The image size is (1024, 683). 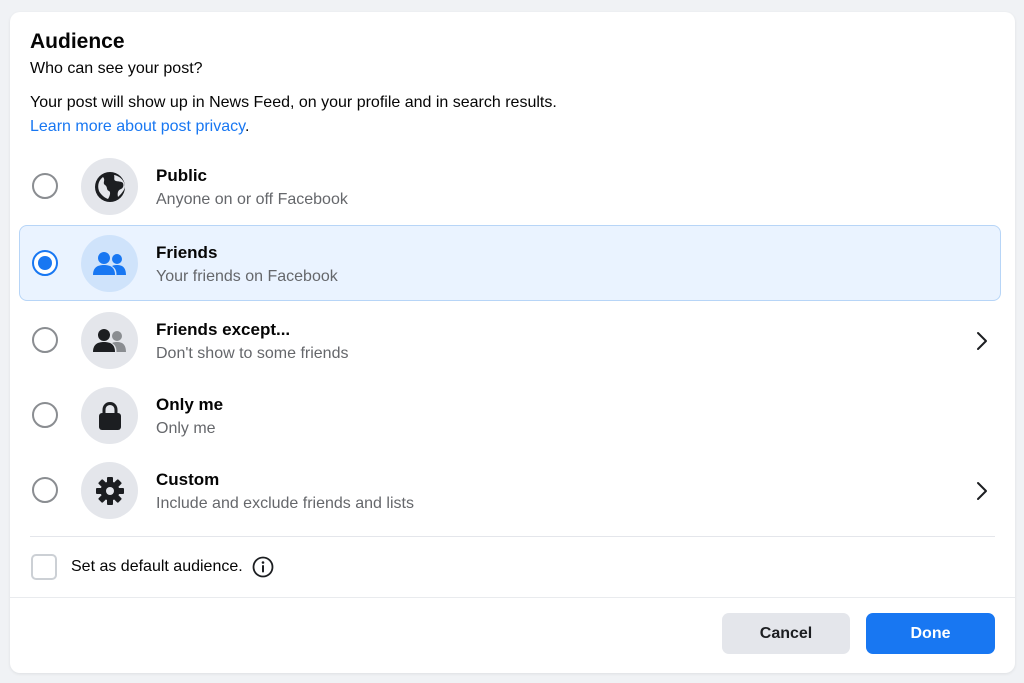 I want to click on divider, so click(x=512, y=536).